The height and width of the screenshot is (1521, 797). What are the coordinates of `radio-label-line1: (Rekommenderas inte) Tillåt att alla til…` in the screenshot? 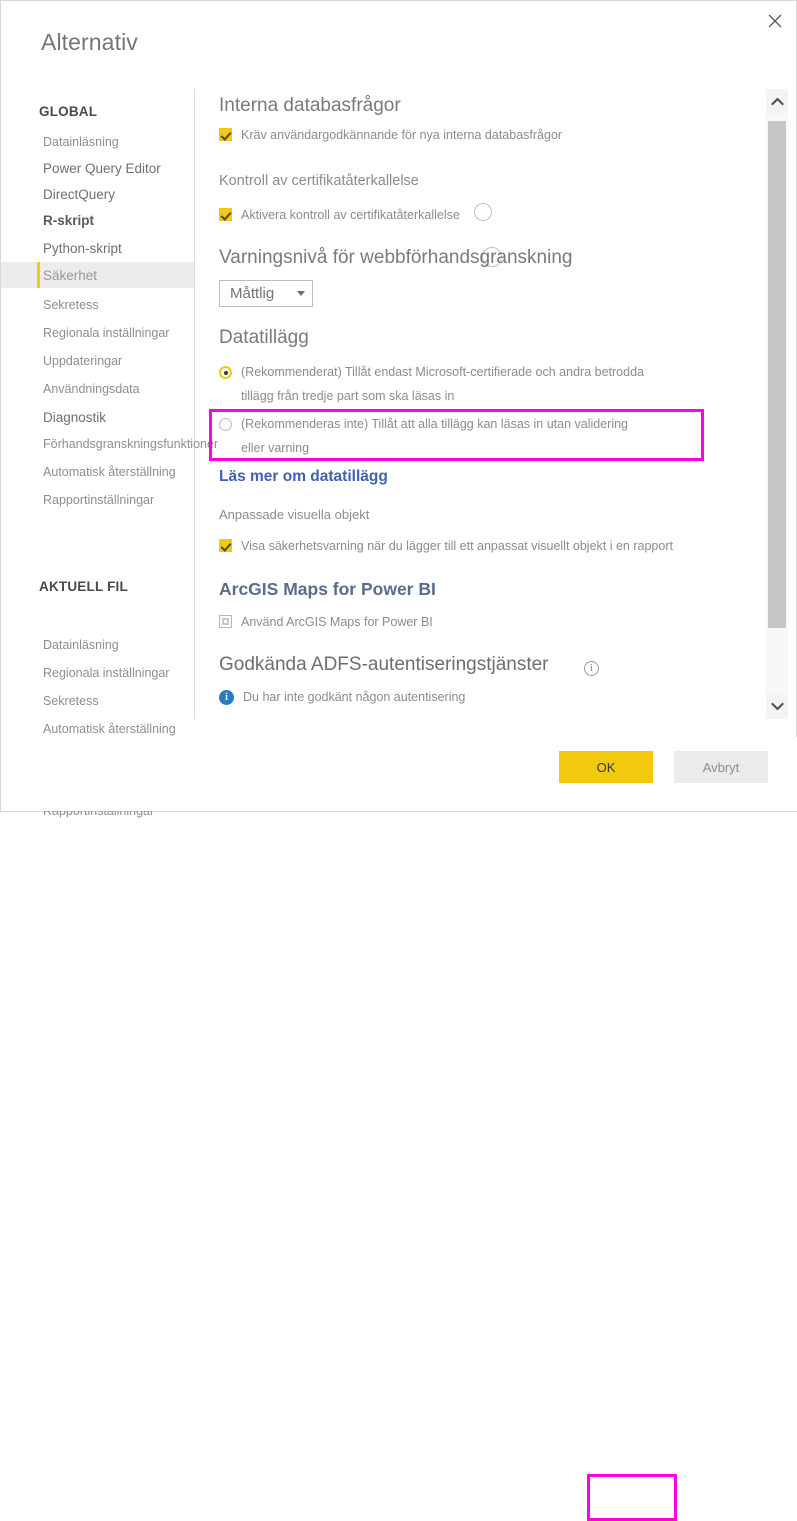 It's located at (434, 424).